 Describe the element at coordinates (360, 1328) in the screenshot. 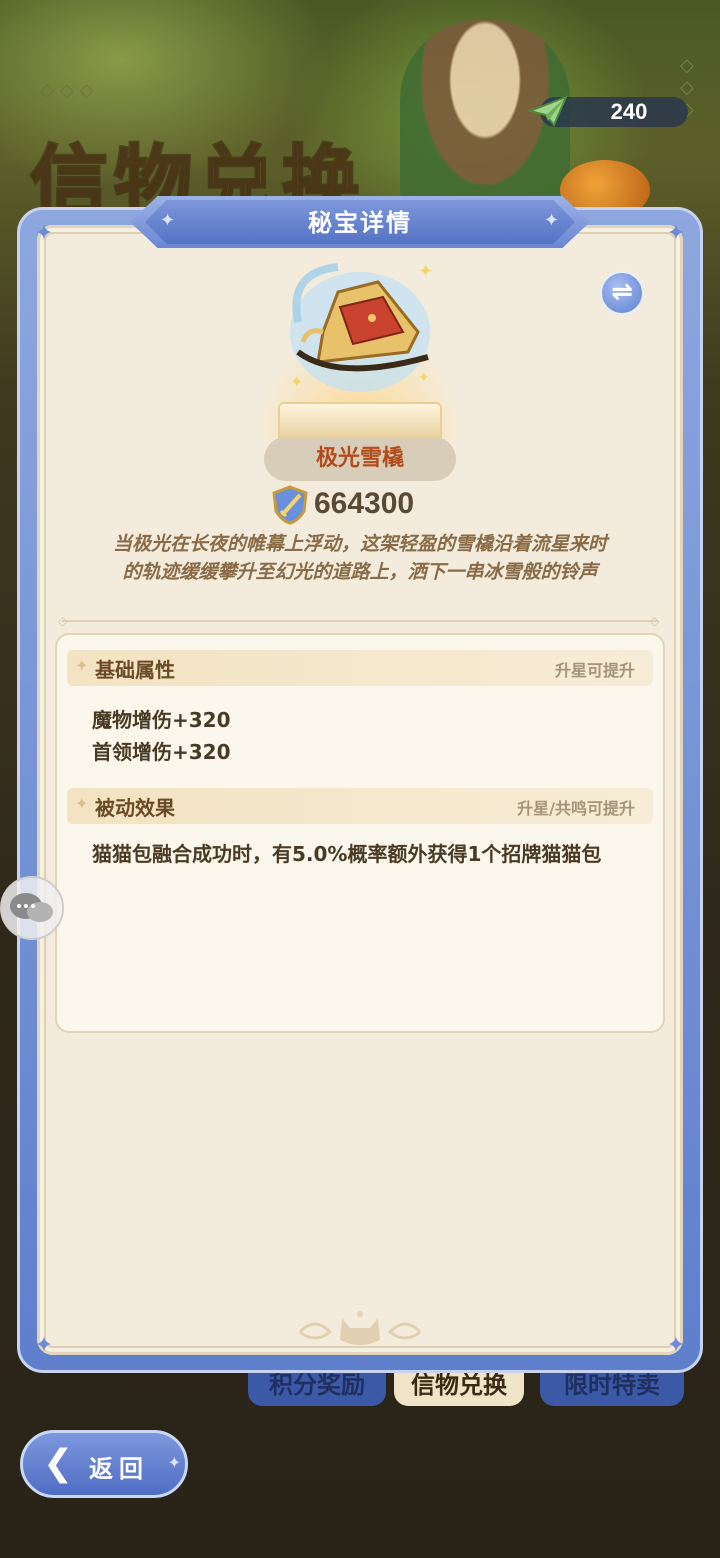

I see `cat-emblem-icon` at that location.